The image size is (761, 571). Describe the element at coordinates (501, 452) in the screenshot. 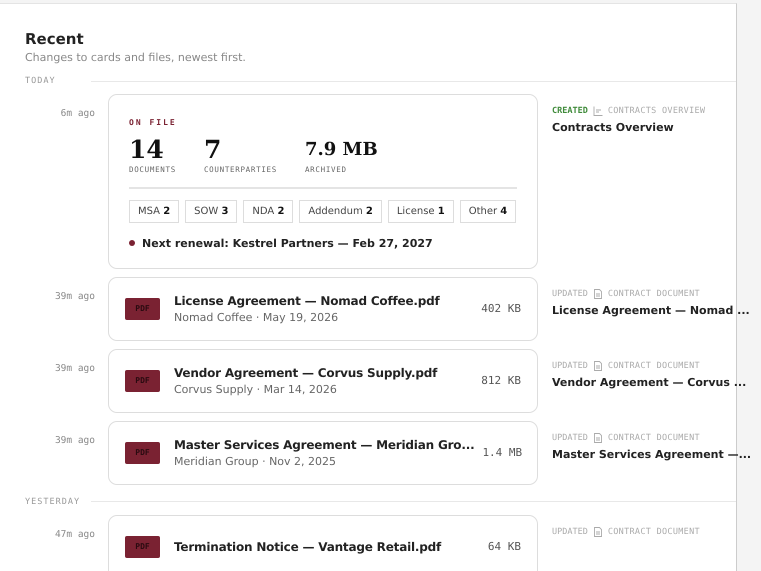

I see `file-size: 1.4 MB` at that location.